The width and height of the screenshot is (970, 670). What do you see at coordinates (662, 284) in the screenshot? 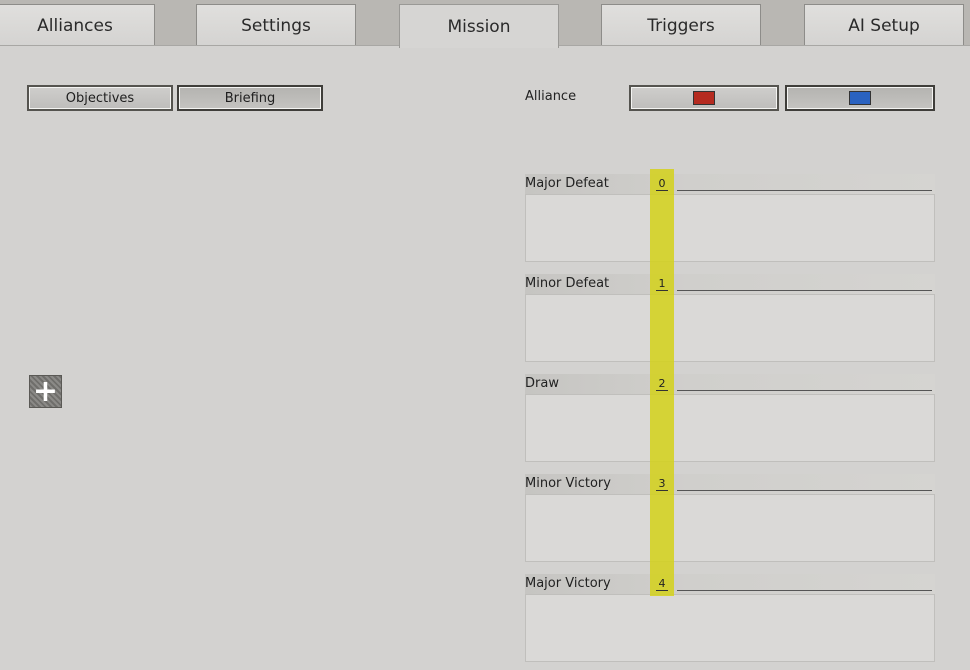
I see `outcome-index: 1` at bounding box center [662, 284].